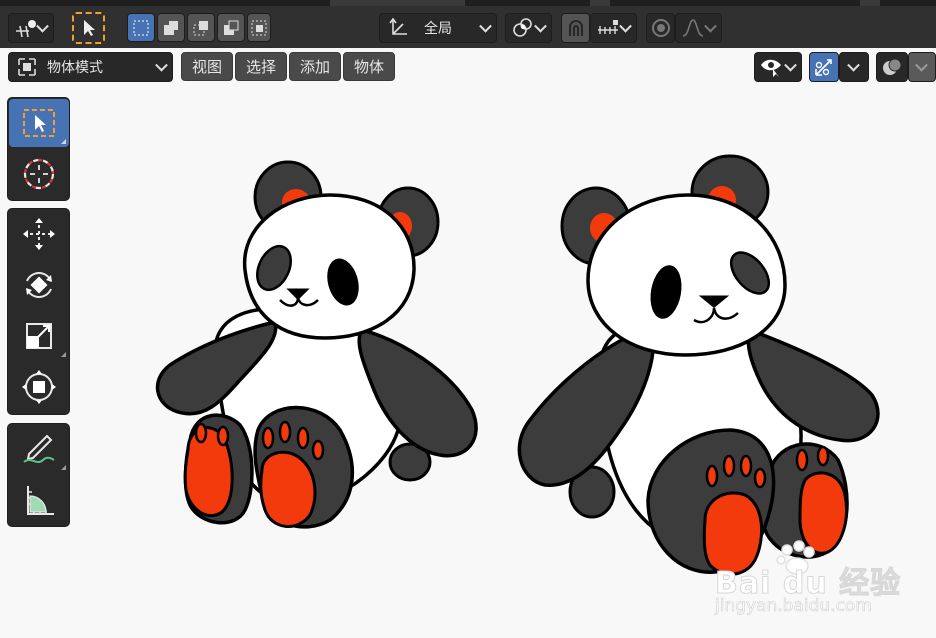 Image resolution: width=936 pixels, height=638 pixels. Describe the element at coordinates (27, 67) in the screenshot. I see `object-mode-icon` at that location.